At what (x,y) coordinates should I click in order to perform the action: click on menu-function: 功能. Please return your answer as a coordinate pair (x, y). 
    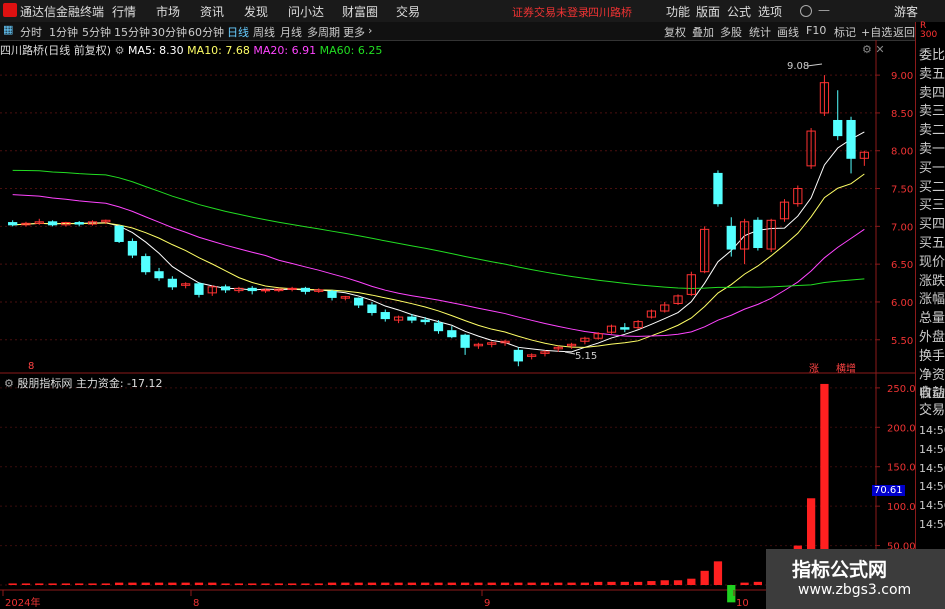
    Looking at the image, I should click on (678, 11).